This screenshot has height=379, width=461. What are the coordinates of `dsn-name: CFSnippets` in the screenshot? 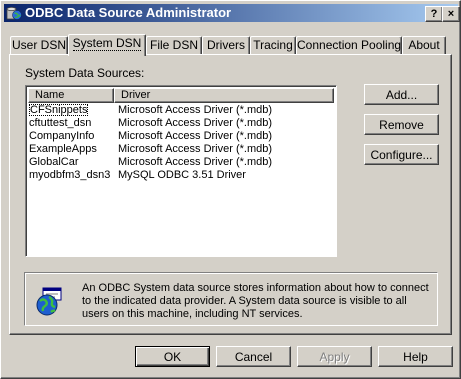 It's located at (59, 110).